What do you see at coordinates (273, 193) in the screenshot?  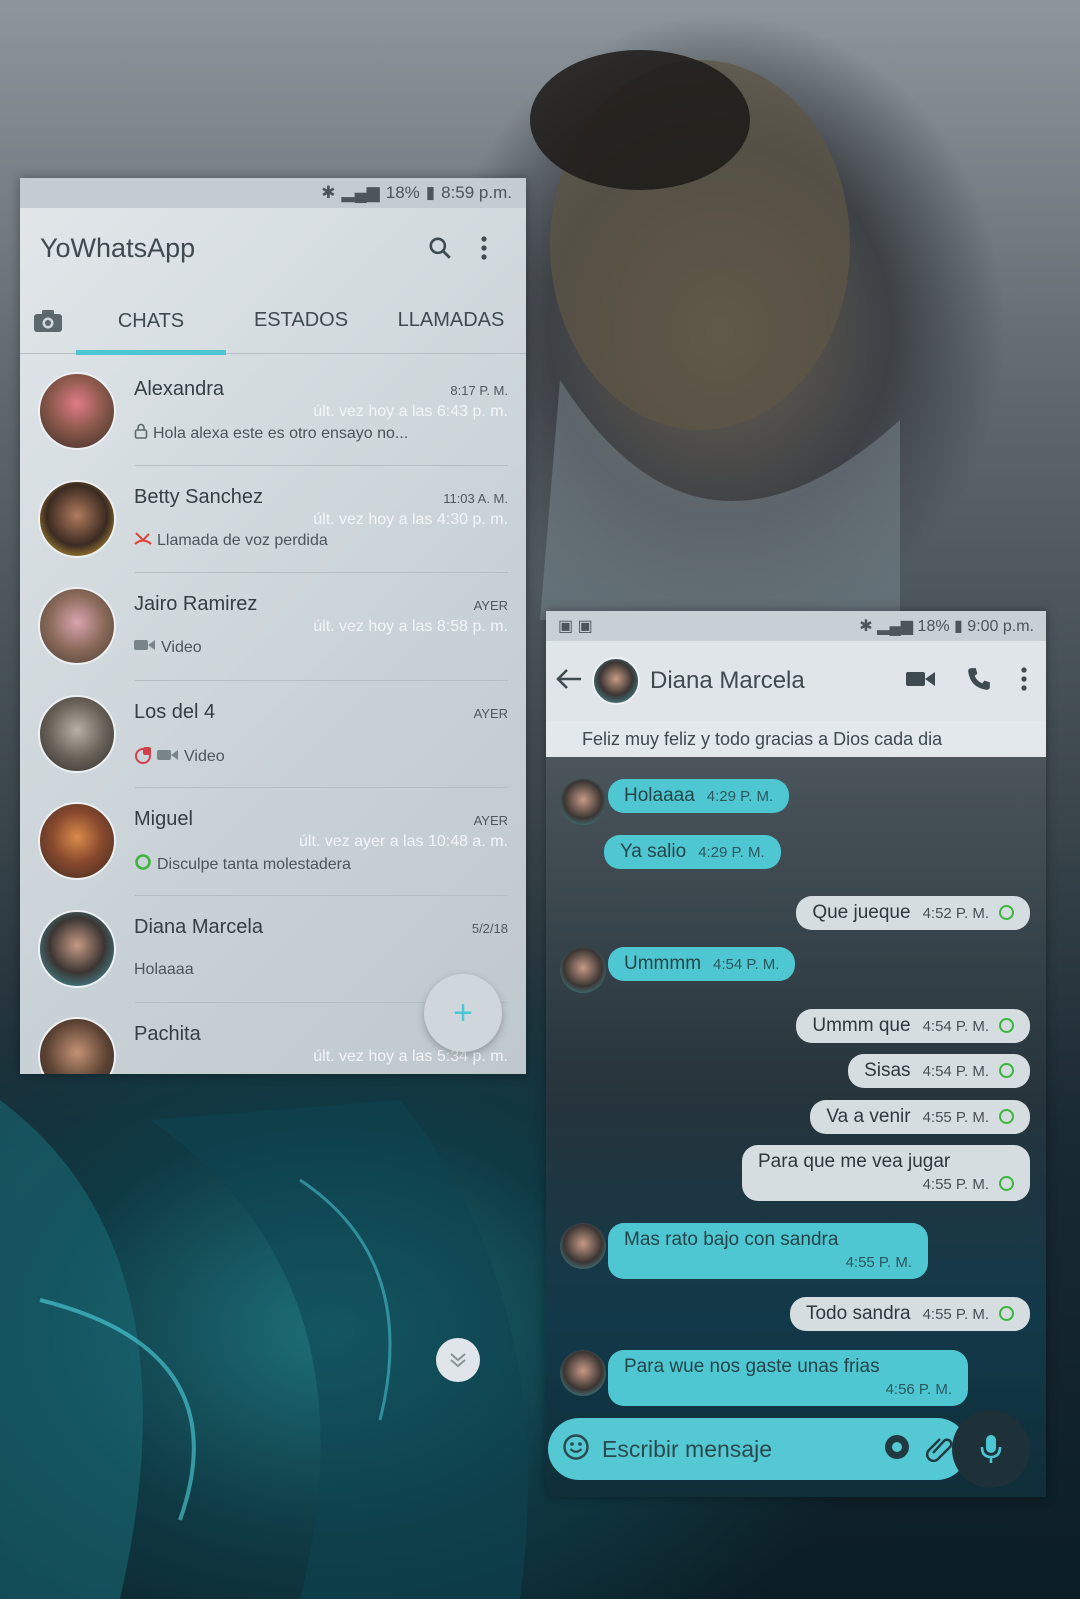 I see `status-bar: ✱ ▂▄▆ 18% ▮ 8:59 p.m.` at bounding box center [273, 193].